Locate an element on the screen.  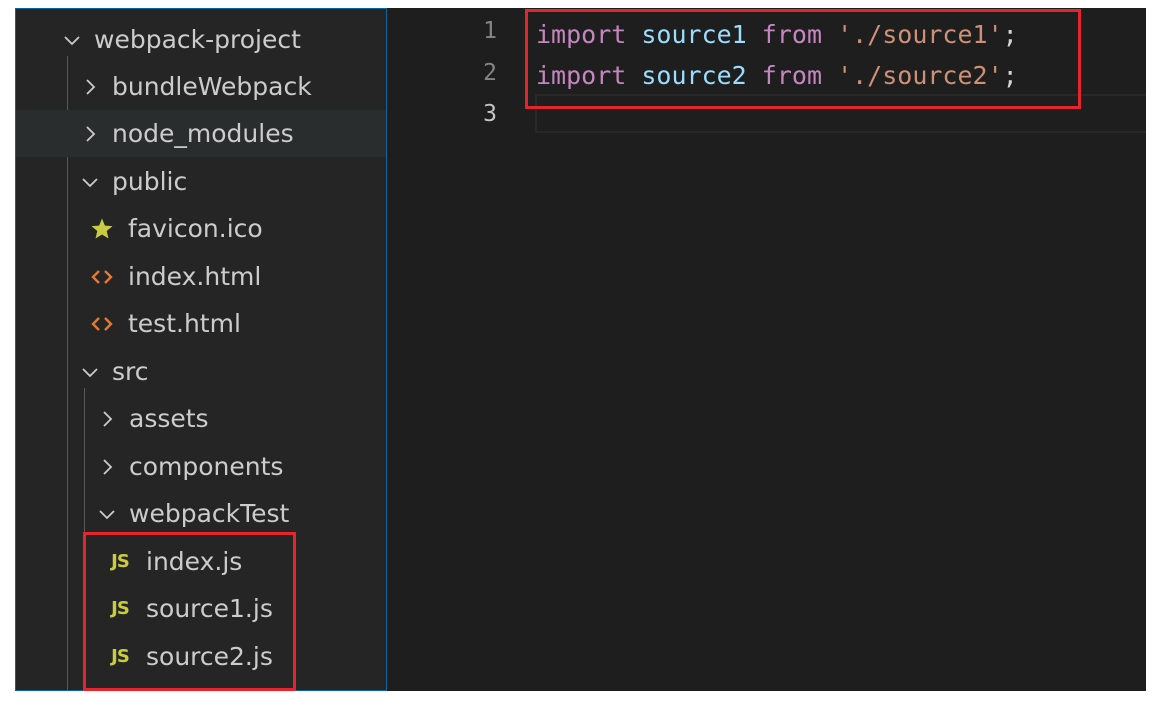
tree-item-label: bundleWebpack is located at coordinates (212, 86).